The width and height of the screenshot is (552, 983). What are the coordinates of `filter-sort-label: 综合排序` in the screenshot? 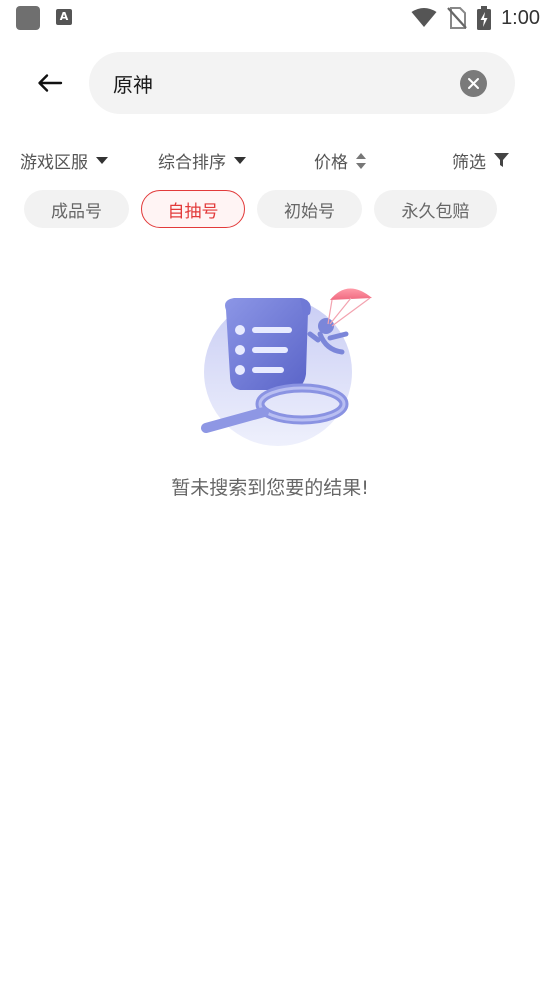 It's located at (192, 163).